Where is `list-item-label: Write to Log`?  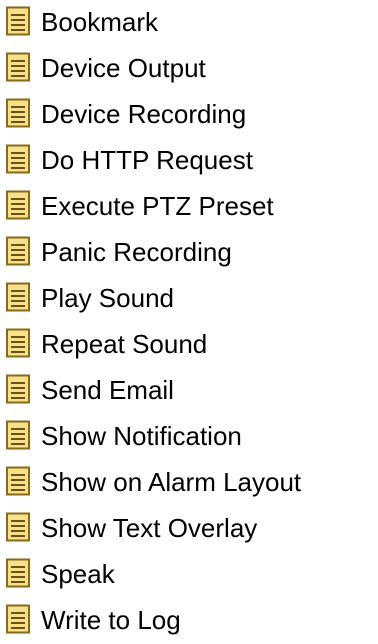
list-item-label: Write to Log is located at coordinates (111, 620).